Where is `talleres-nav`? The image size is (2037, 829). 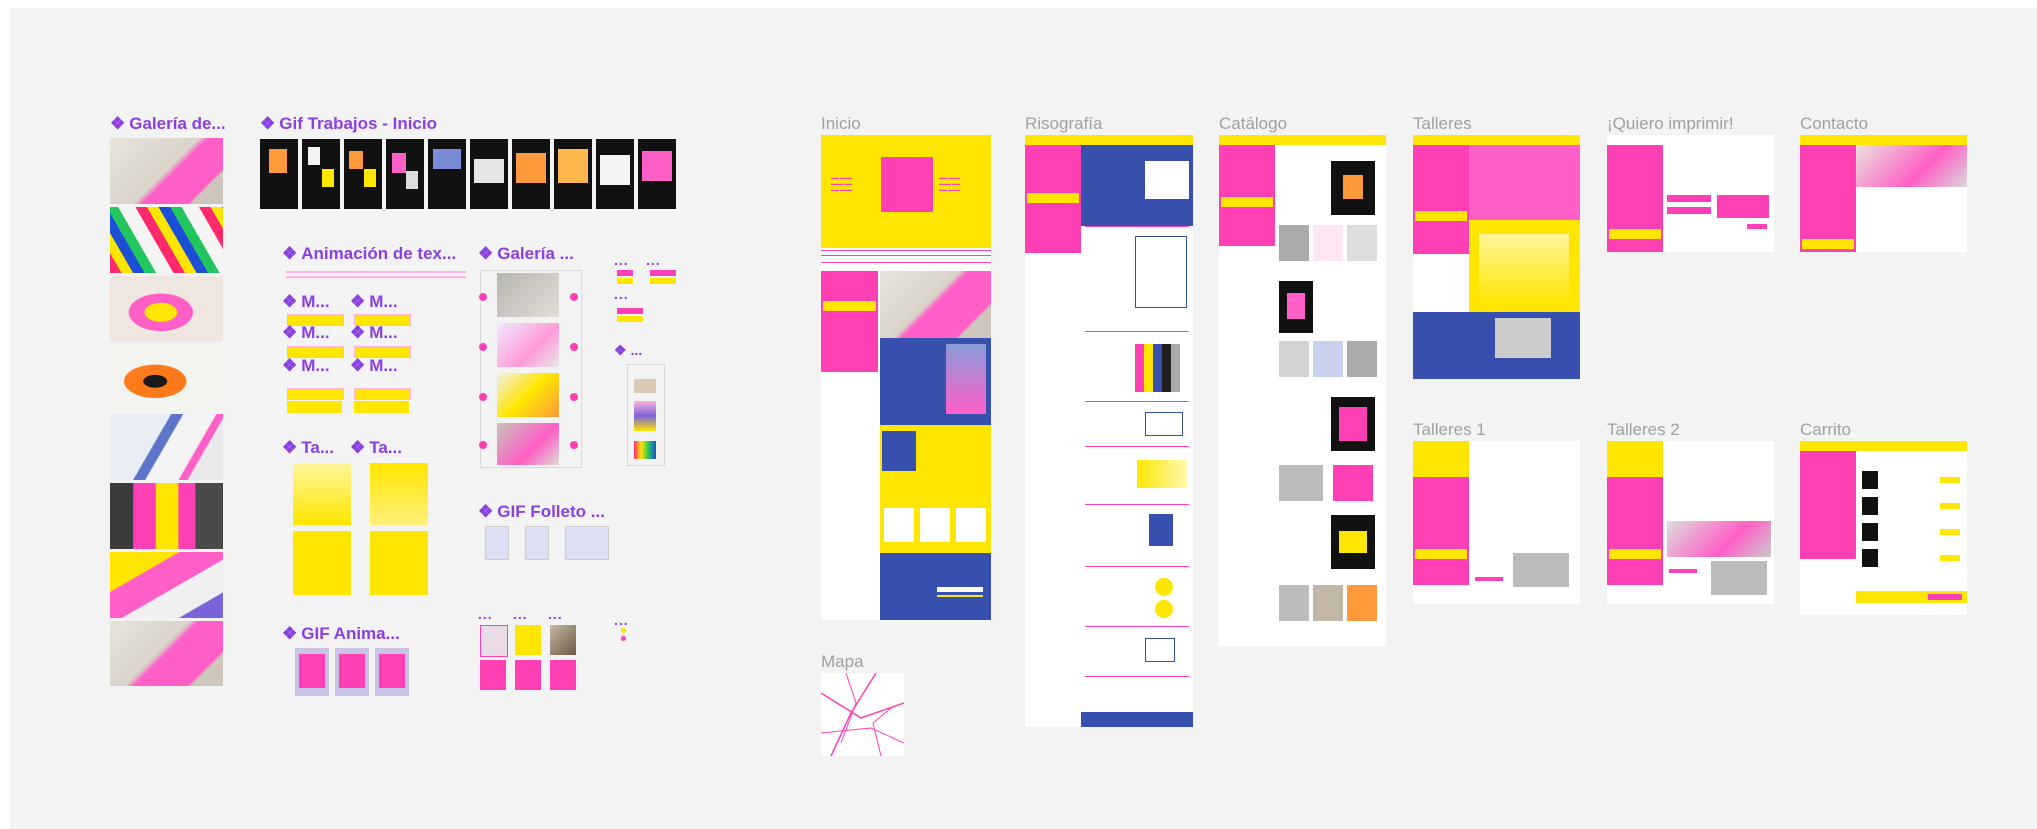
talleres-nav is located at coordinates (1441, 199).